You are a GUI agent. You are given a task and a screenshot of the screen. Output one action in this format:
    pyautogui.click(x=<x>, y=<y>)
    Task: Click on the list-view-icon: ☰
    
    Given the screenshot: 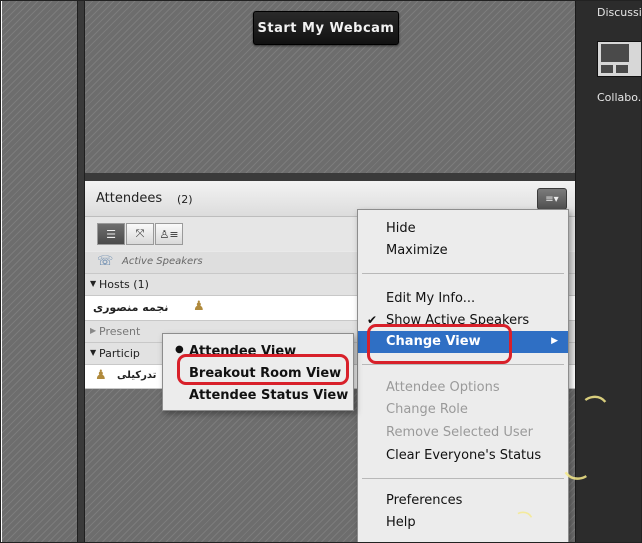 What is the action you would take?
    pyautogui.click(x=111, y=234)
    